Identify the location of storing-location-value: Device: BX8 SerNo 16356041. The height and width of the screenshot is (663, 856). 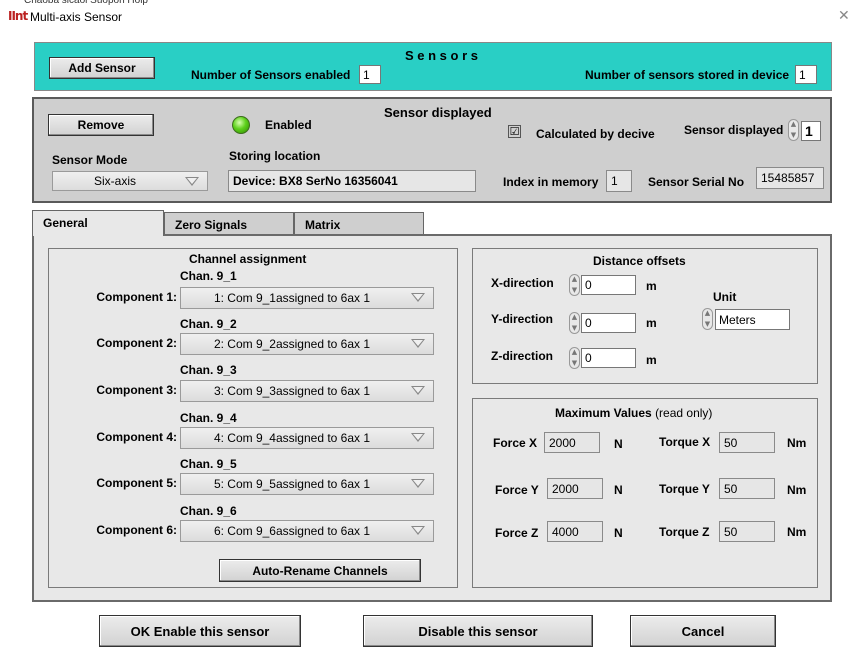
(352, 181).